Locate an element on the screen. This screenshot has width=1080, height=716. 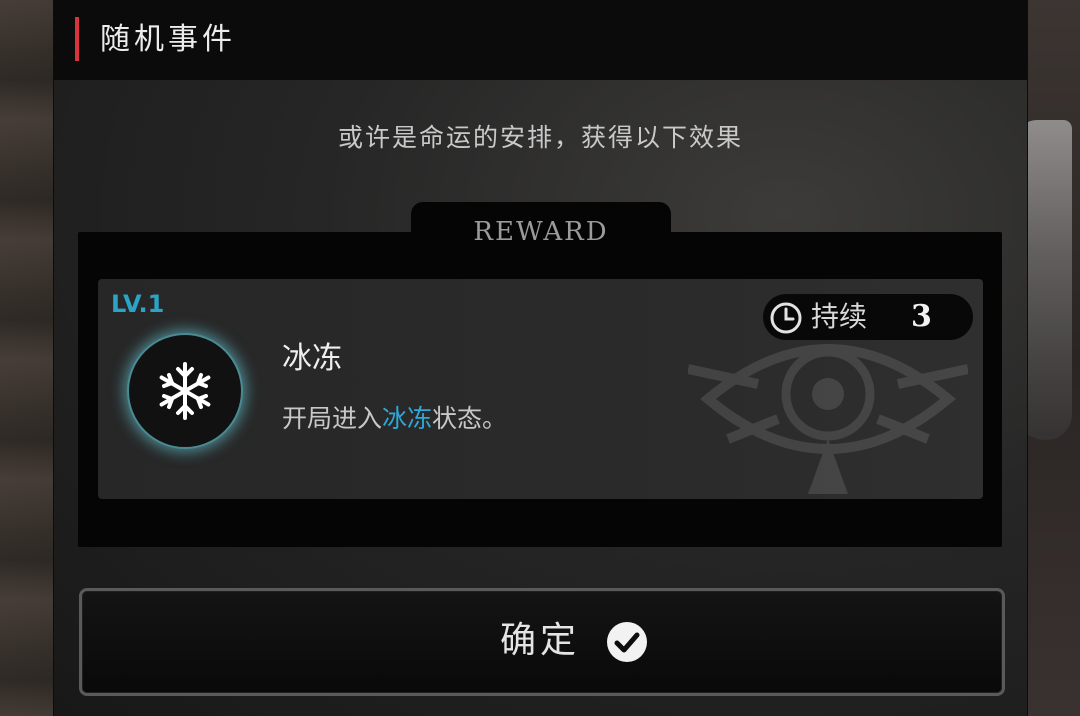
duration-value: 3 is located at coordinates (921, 316).